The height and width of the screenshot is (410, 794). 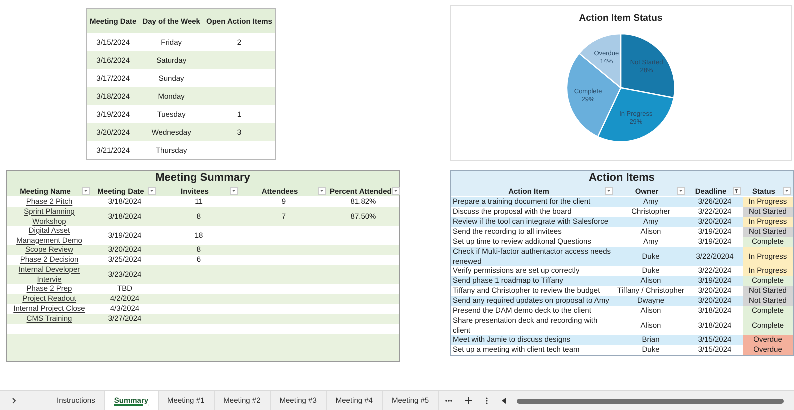 What do you see at coordinates (504, 401) in the screenshot?
I see `scroll-left-icon` at bounding box center [504, 401].